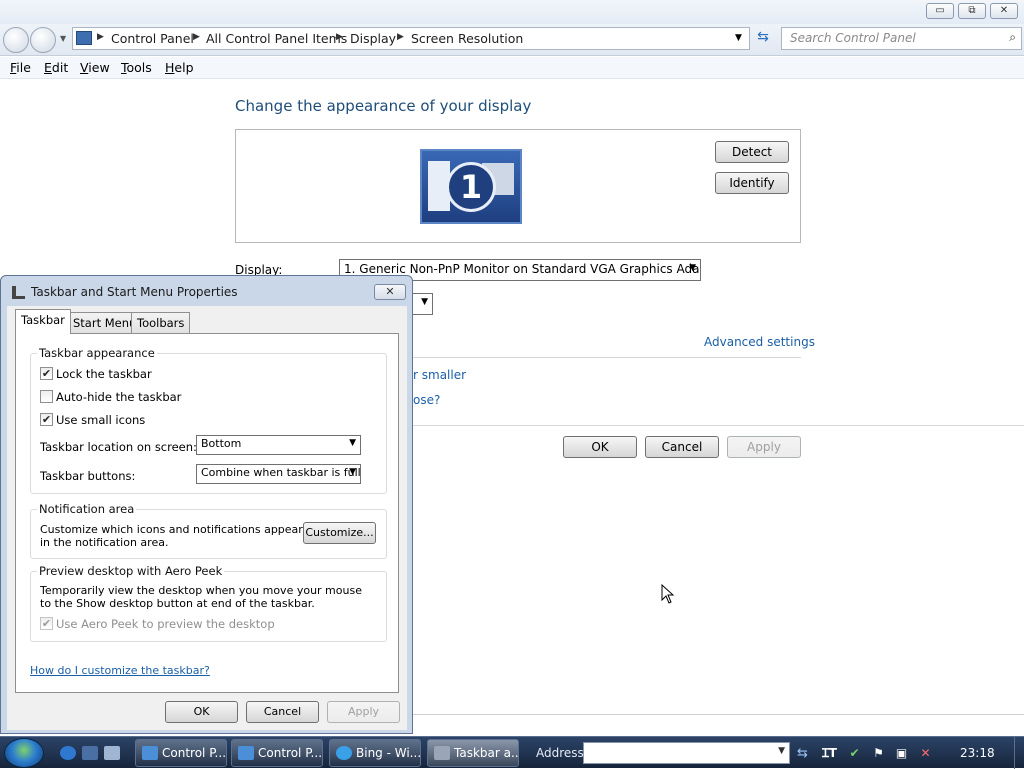  Describe the element at coordinates (682, 447) in the screenshot. I see `cancel-button: Cancel` at that location.